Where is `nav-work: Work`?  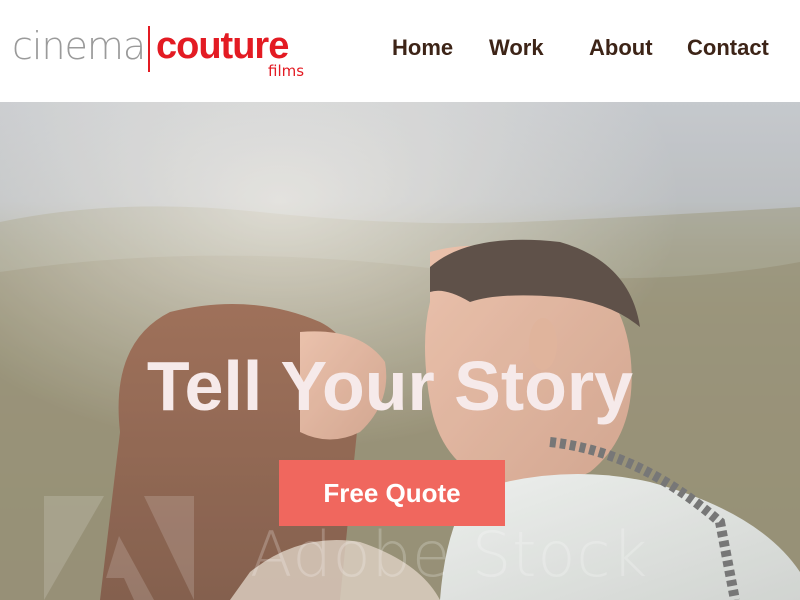 nav-work: Work is located at coordinates (516, 48).